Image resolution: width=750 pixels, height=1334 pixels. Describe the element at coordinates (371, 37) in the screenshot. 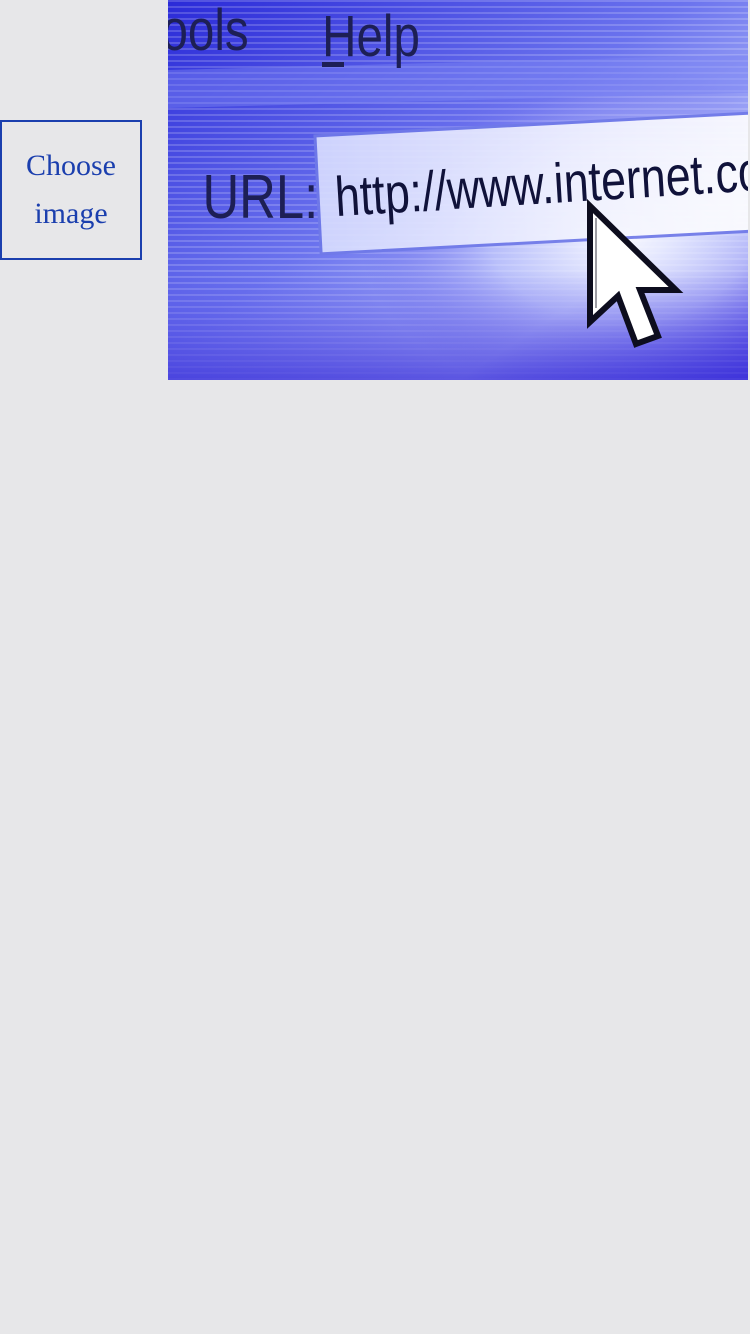

I see `menu-help-text: Help` at that location.